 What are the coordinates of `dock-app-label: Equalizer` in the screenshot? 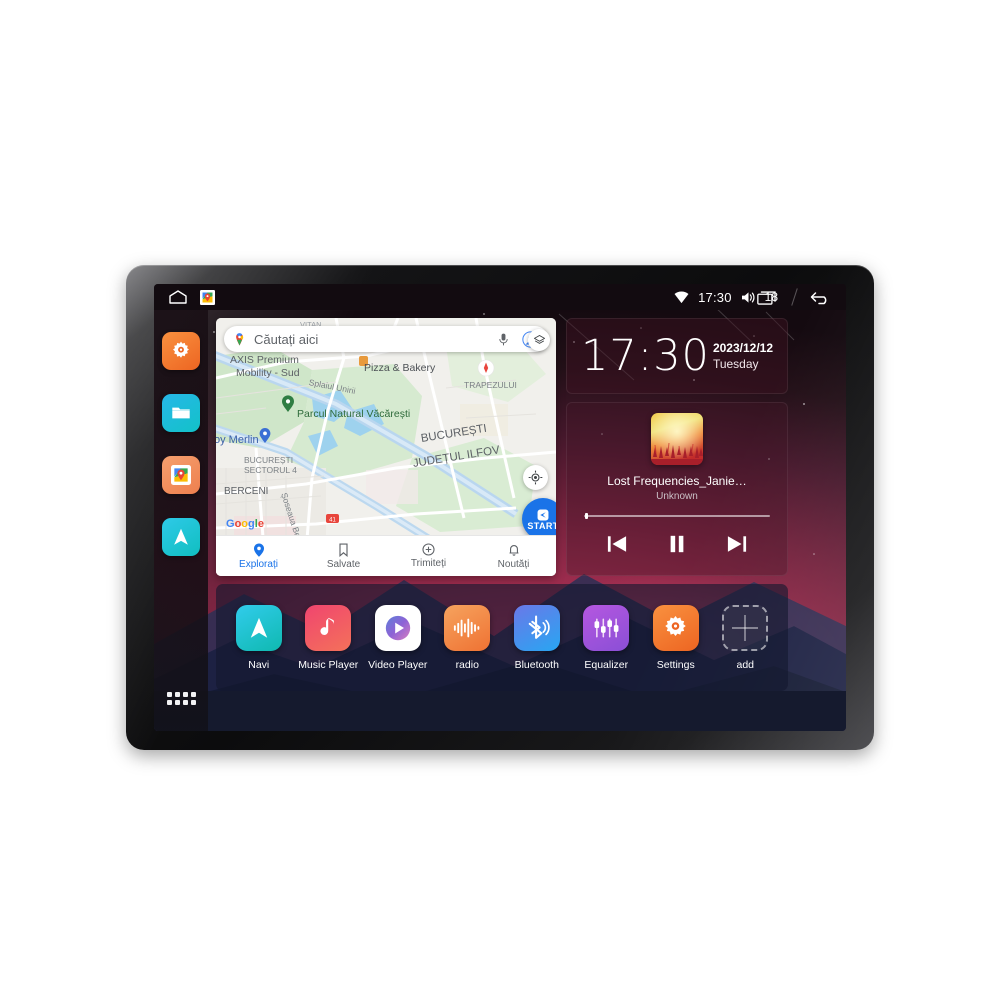 It's located at (606, 664).